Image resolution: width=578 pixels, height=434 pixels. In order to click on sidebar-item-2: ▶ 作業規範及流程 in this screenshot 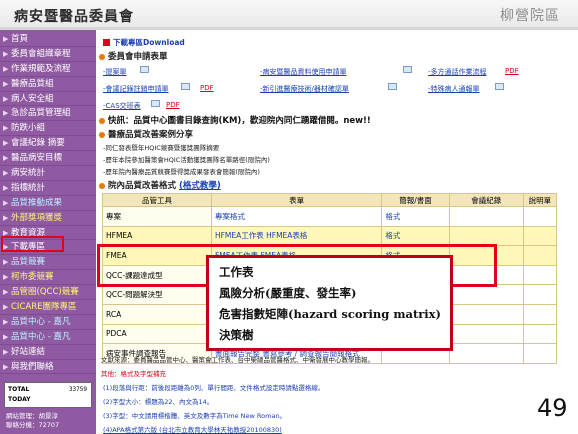, I will do `click(48, 69)`.